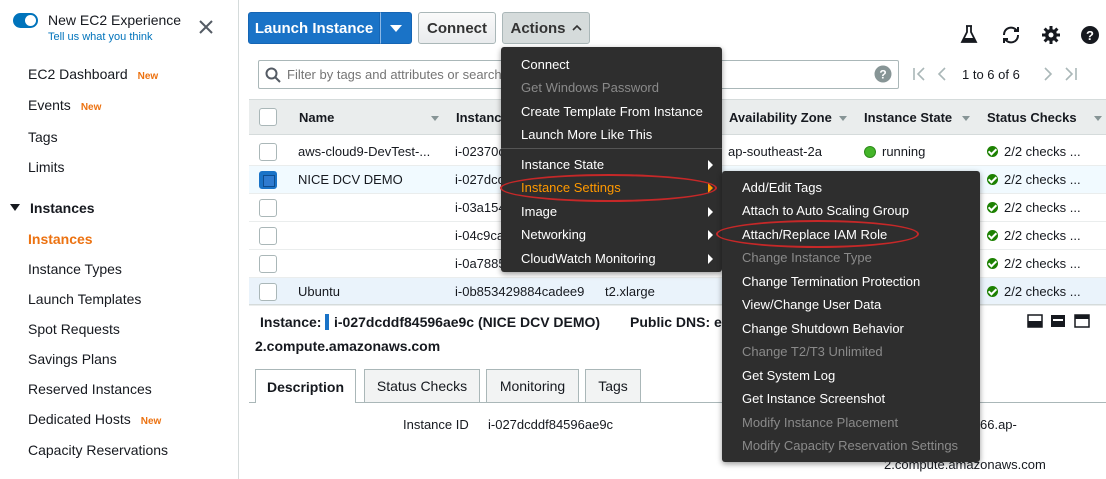 Image resolution: width=1106 pixels, height=479 pixels. I want to click on menu-item-system-log: Get System Log, so click(788, 375).